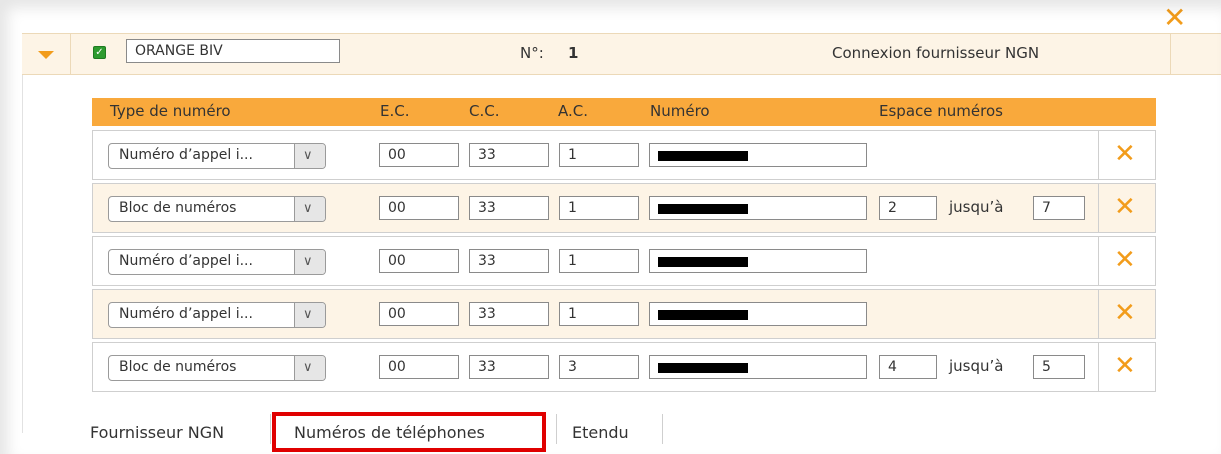 The height and width of the screenshot is (454, 1221). I want to click on provider-number-label: N°:, so click(532, 53).